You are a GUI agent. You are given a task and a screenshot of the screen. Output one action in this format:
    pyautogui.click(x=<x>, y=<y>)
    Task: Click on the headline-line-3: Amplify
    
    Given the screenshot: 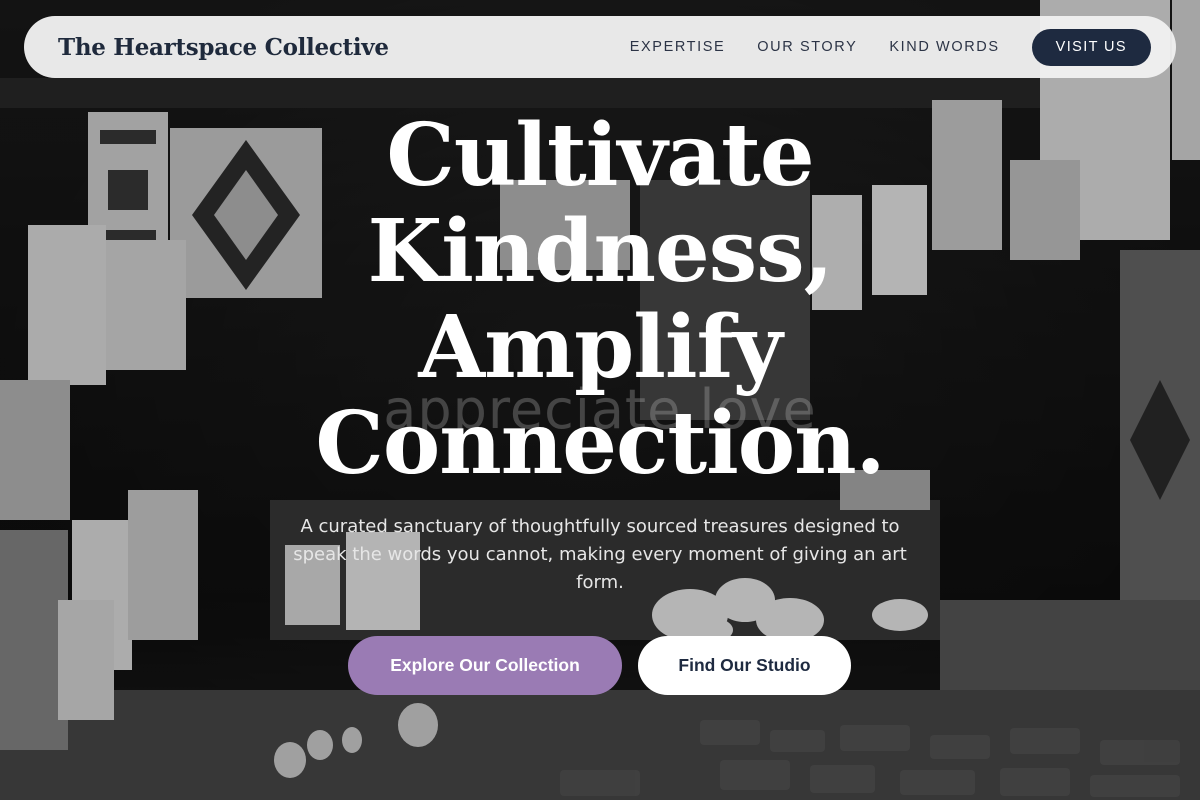 What is the action you would take?
    pyautogui.click(x=600, y=347)
    